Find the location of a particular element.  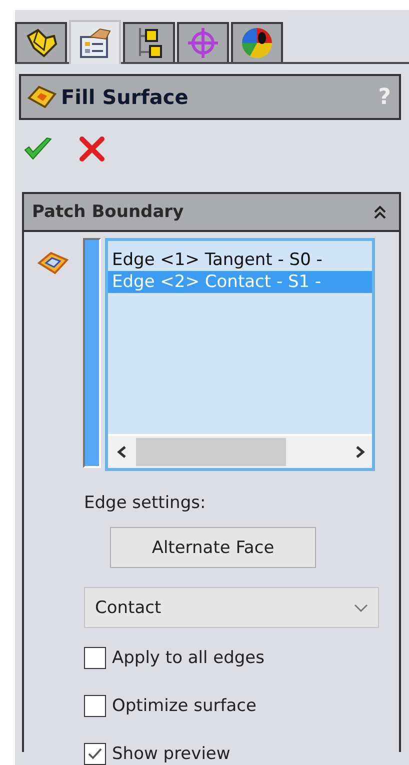

part-icon is located at coordinates (41, 43).